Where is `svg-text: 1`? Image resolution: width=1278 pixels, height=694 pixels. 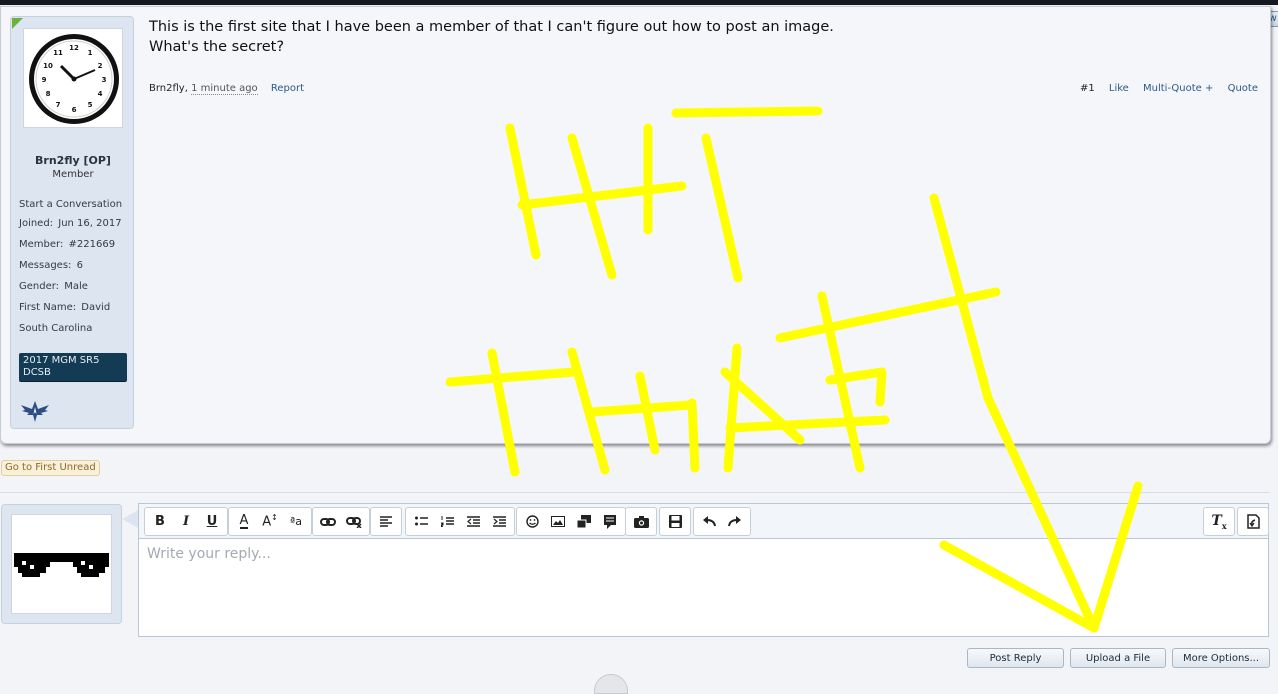
svg-text: 1 is located at coordinates (90, 53).